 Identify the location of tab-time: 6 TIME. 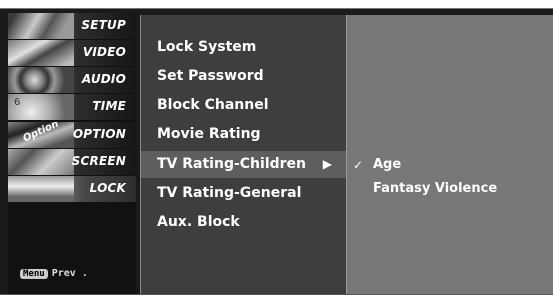
(72, 107).